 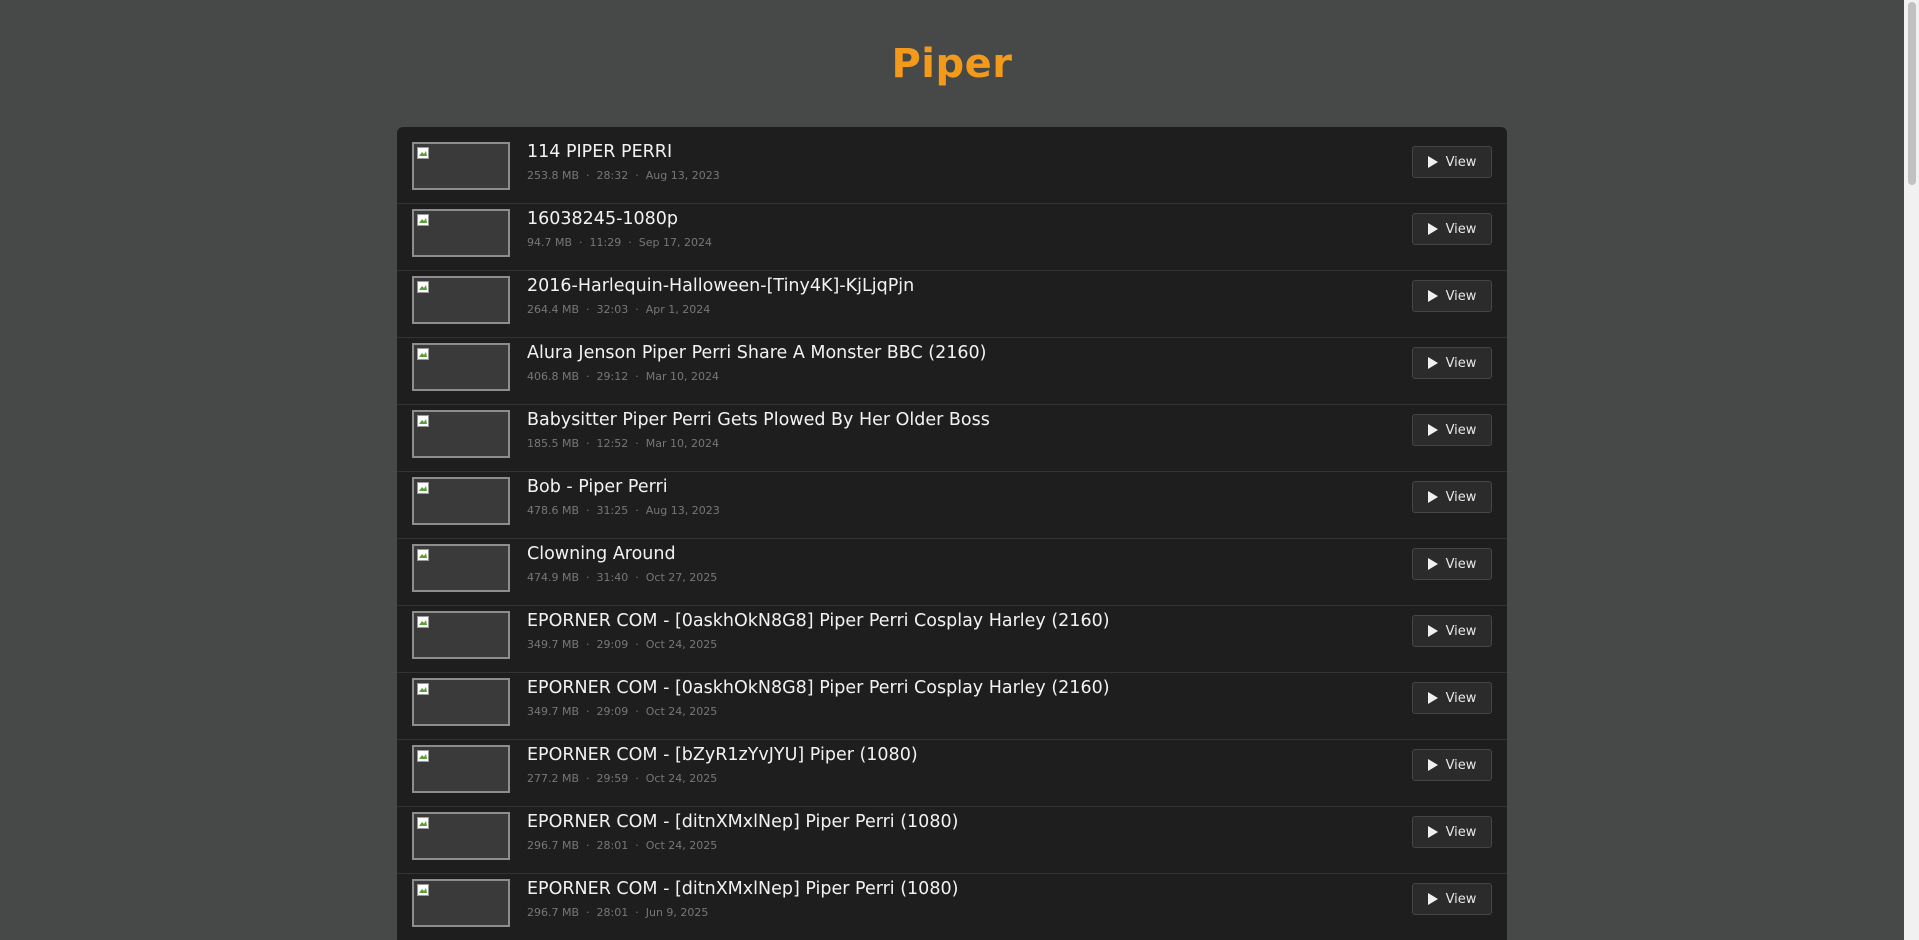 I want to click on item-meta: 296.7 MB · 28:01 · Jun 9, 2025, so click(x=617, y=913).